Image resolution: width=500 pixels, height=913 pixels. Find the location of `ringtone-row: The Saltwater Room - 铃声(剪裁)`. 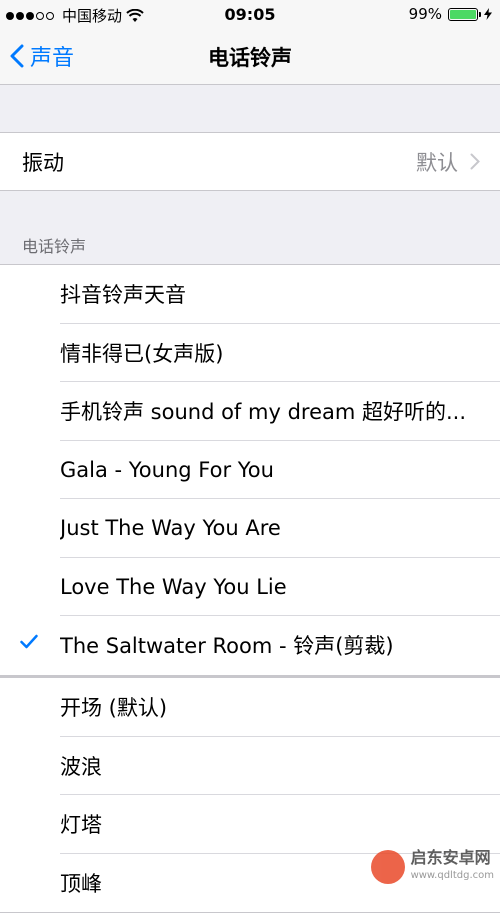

ringtone-row: The Saltwater Room - 铃声(剪裁) is located at coordinates (250, 645).